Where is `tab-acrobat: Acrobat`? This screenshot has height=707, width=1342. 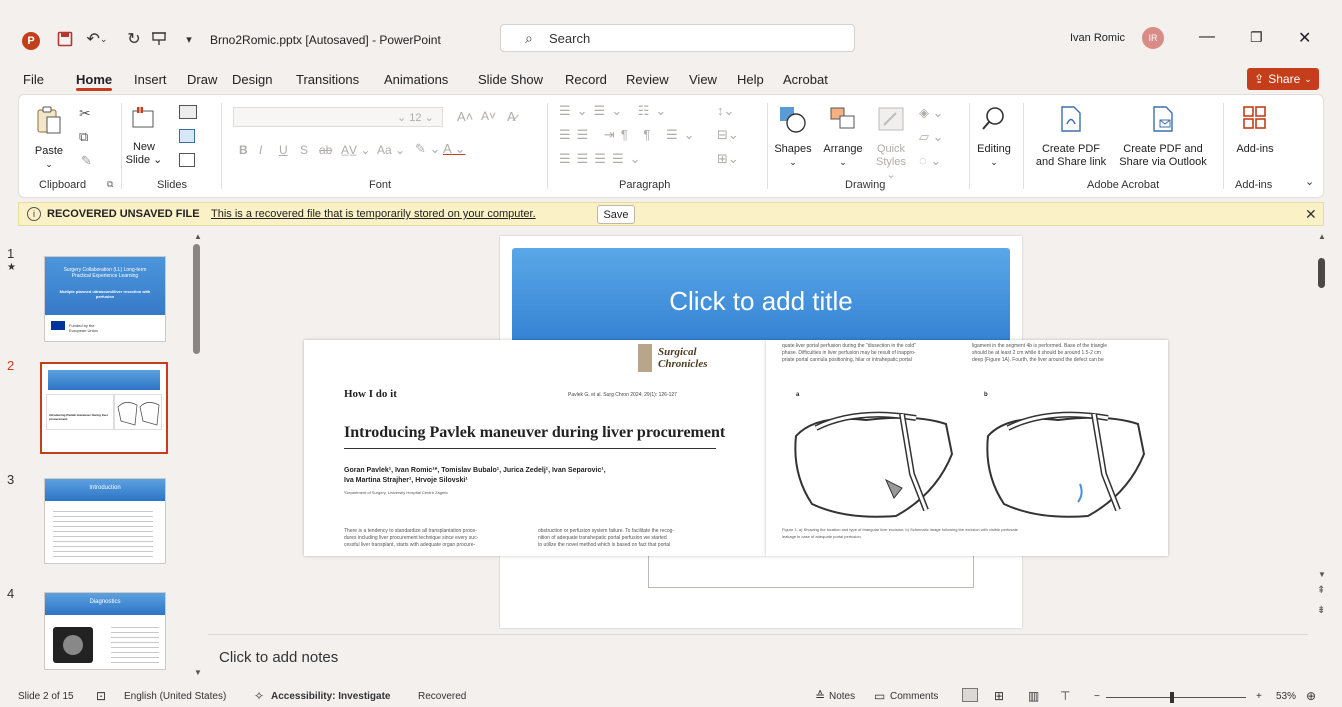
tab-acrobat: Acrobat is located at coordinates (805, 79).